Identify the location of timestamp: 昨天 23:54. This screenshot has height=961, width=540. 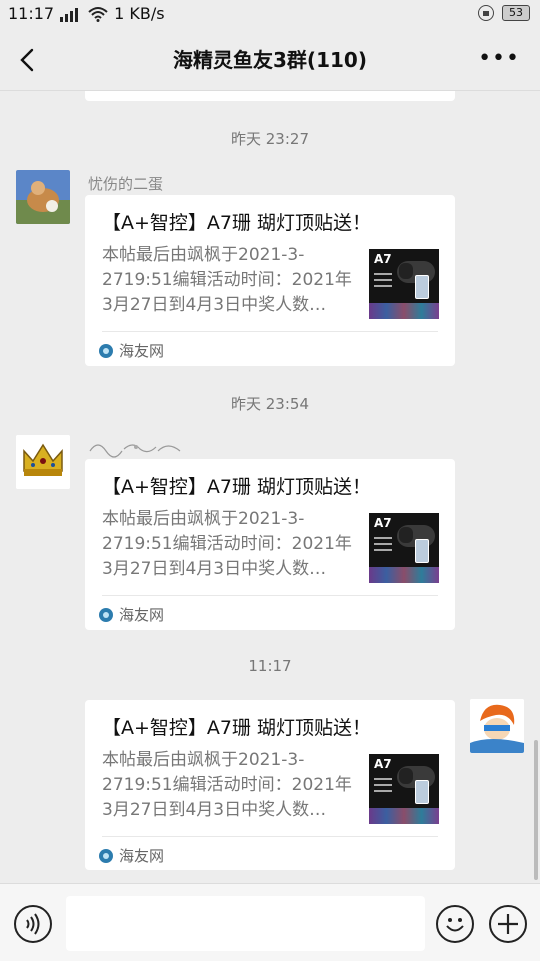
(270, 404).